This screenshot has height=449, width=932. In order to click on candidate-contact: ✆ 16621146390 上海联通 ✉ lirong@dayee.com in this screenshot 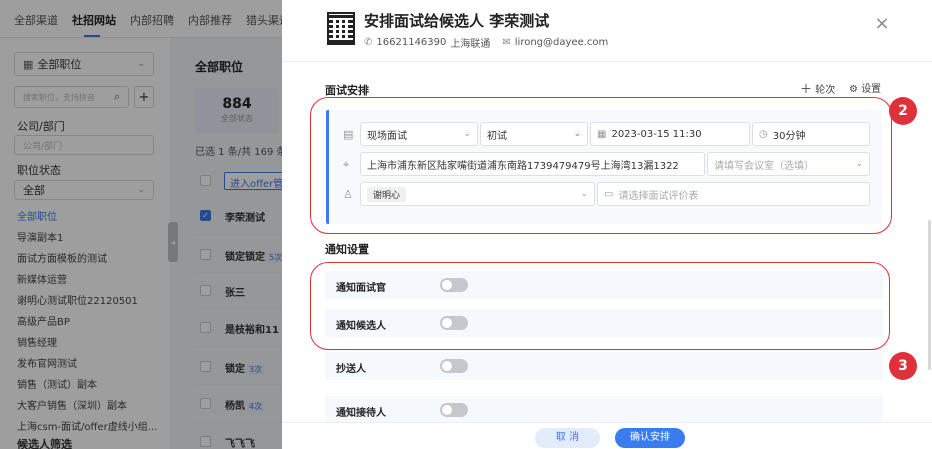, I will do `click(486, 42)`.